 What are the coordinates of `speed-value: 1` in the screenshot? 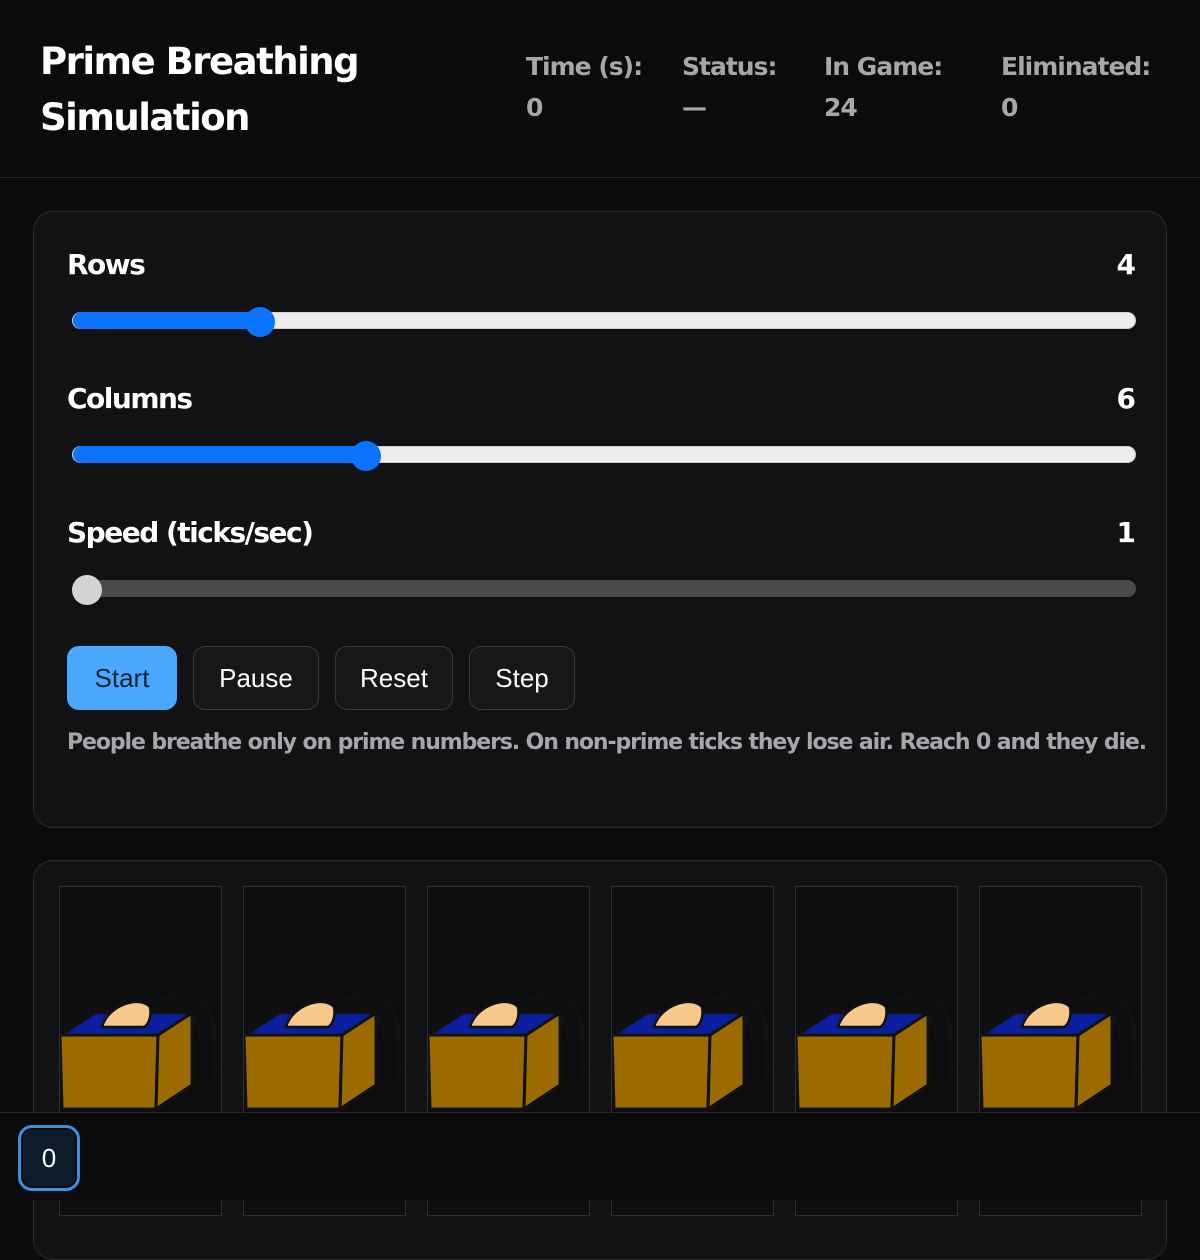 It's located at (1126, 532).